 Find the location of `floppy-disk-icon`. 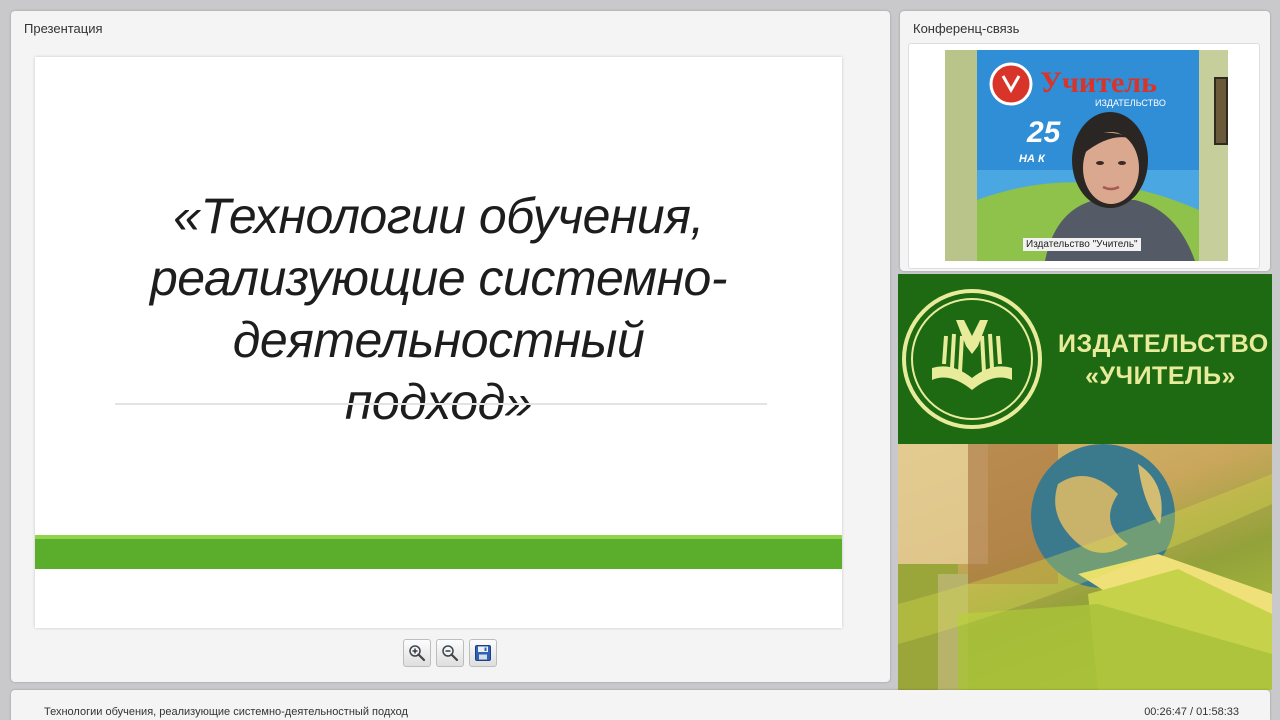

floppy-disk-icon is located at coordinates (483, 653).